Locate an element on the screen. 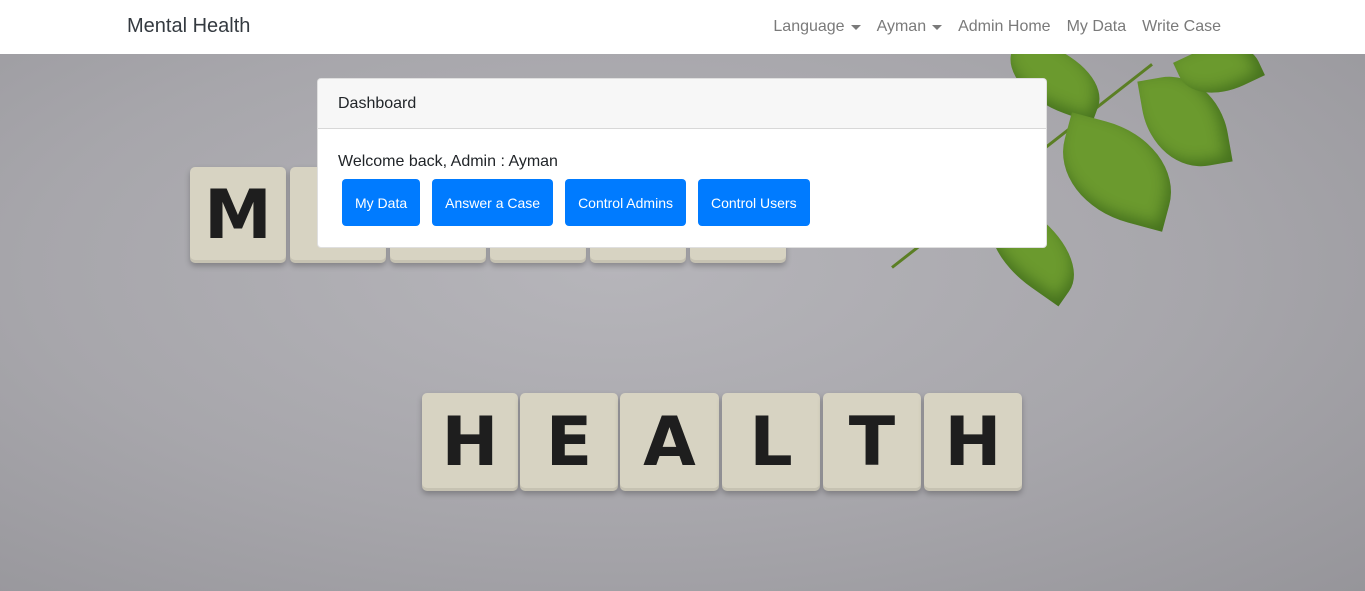  scrabble-tile: A is located at coordinates (669, 442).